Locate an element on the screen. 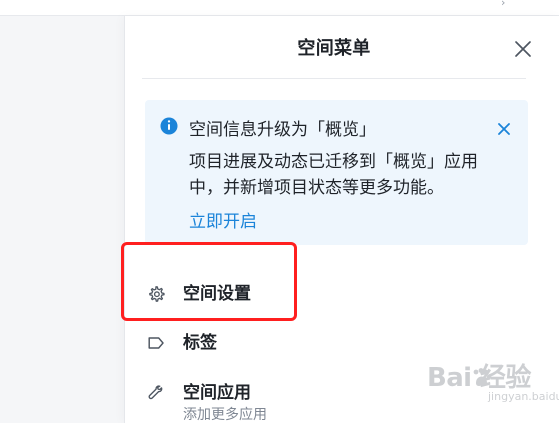 The height and width of the screenshot is (423, 559). menu-item-subtitle: 添加更多应用 is located at coordinates (225, 415).